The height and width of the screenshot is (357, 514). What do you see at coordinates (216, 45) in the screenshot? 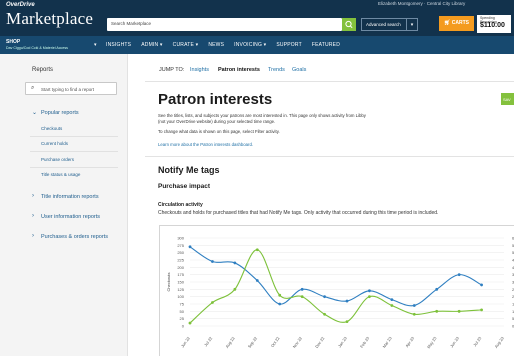
I see `nav-news: NEWS` at bounding box center [216, 45].